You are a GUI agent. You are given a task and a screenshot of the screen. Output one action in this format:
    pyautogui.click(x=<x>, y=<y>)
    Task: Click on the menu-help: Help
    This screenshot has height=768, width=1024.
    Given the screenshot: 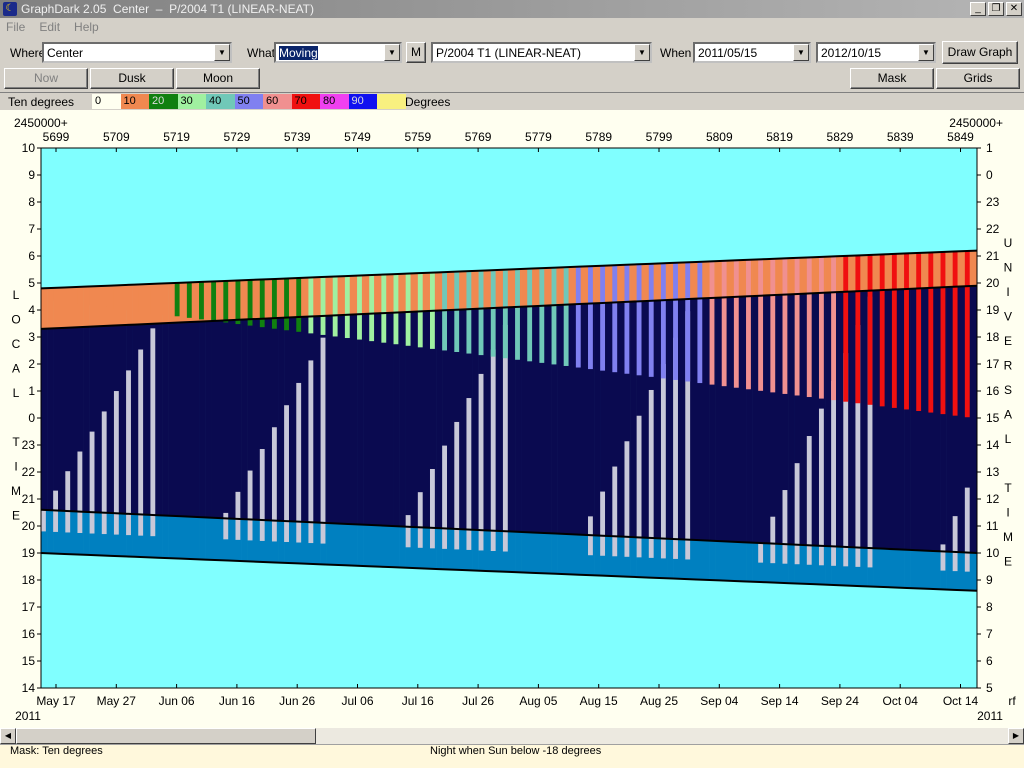 What is the action you would take?
    pyautogui.click(x=86, y=27)
    